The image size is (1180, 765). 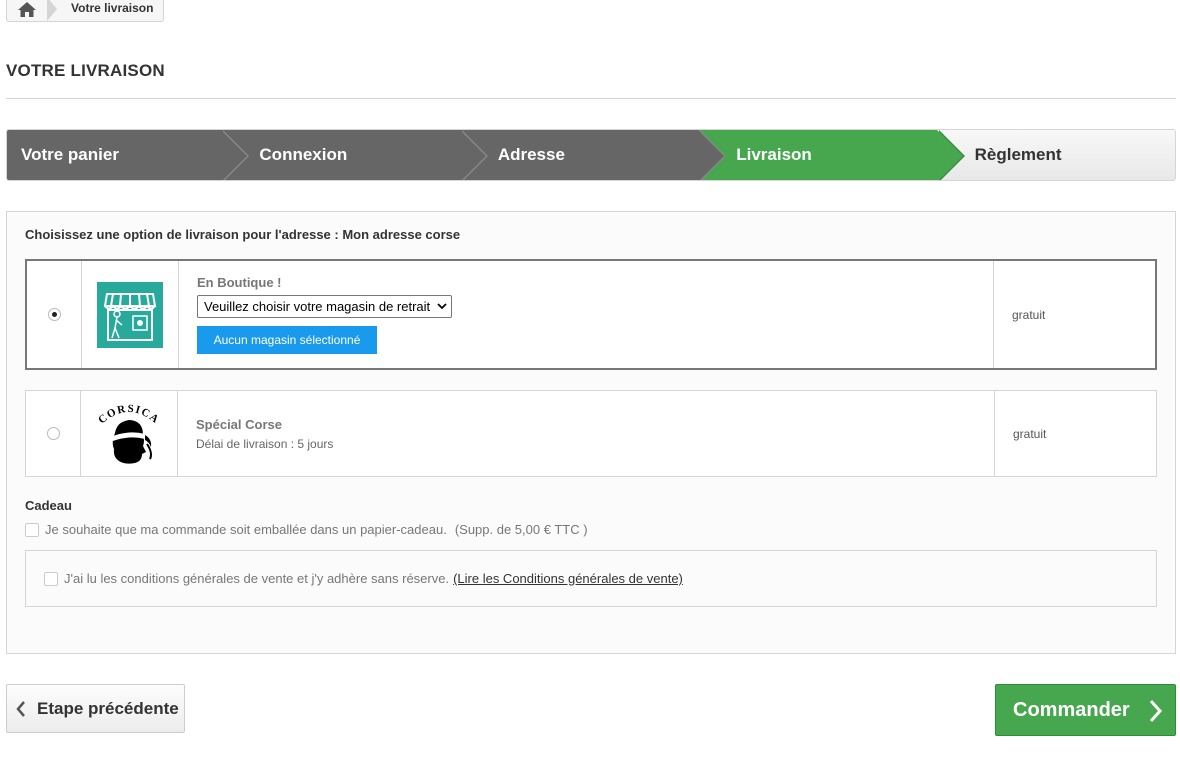 What do you see at coordinates (239, 282) in the screenshot?
I see `carrier-name: En Boutique !` at bounding box center [239, 282].